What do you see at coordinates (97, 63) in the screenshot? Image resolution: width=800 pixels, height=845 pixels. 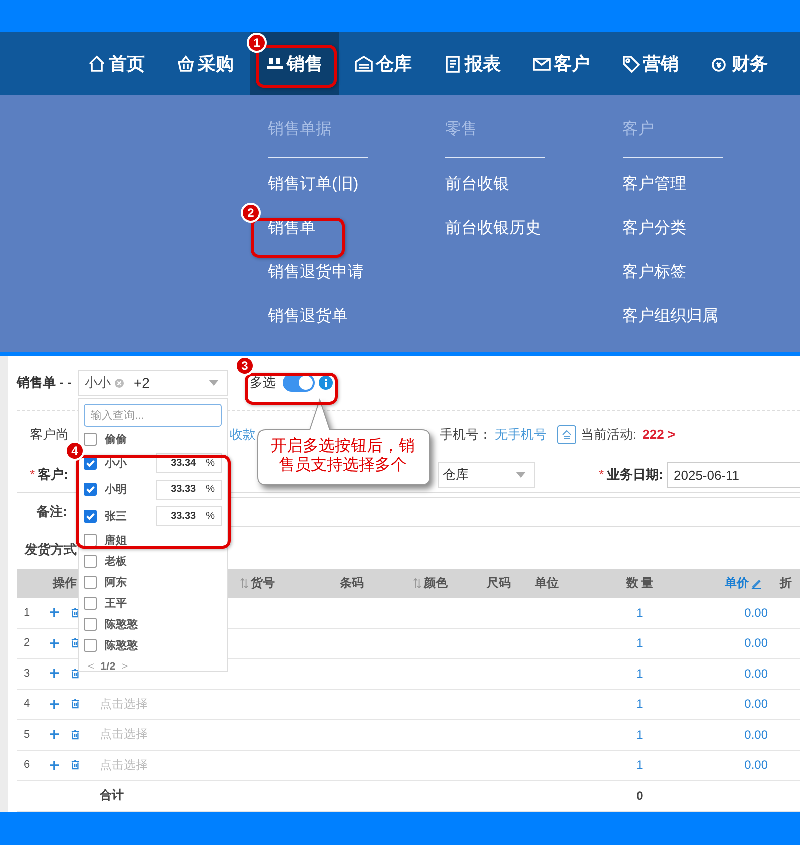 I see `home-icon` at bounding box center [97, 63].